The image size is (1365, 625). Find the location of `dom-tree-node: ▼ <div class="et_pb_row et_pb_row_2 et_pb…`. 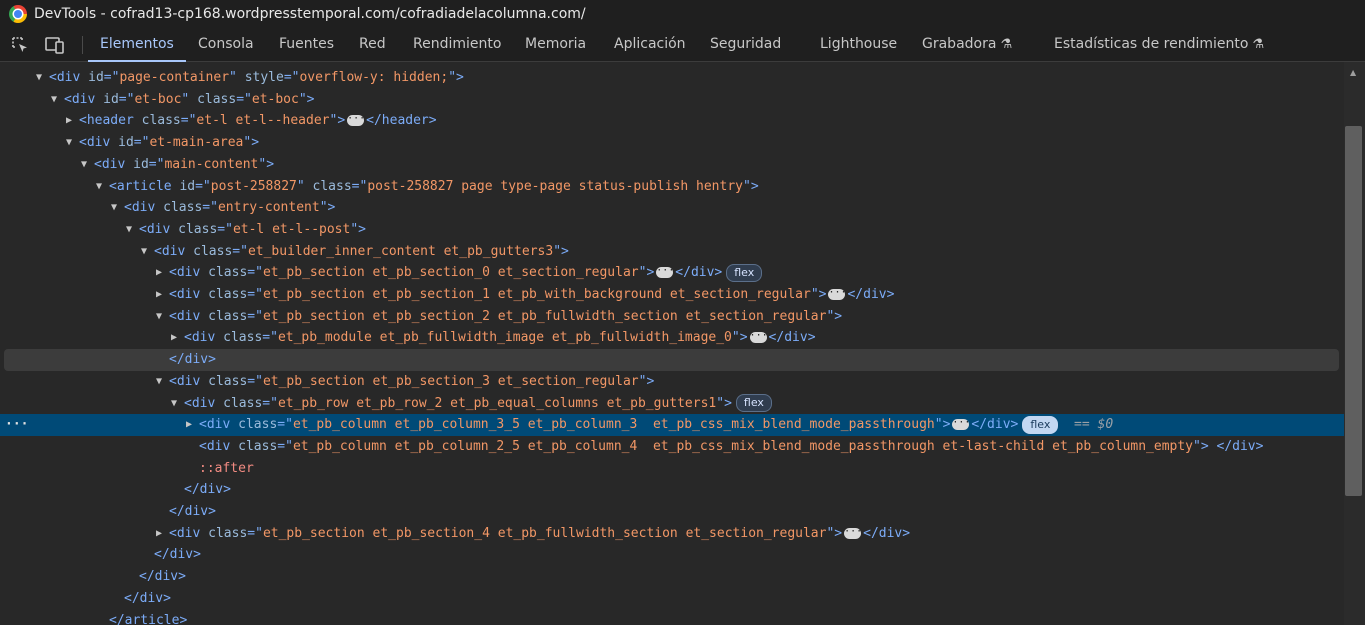

dom-tree-node: ▼ <div class="et_pb_row et_pb_row_2 et_pb… is located at coordinates (672, 404).